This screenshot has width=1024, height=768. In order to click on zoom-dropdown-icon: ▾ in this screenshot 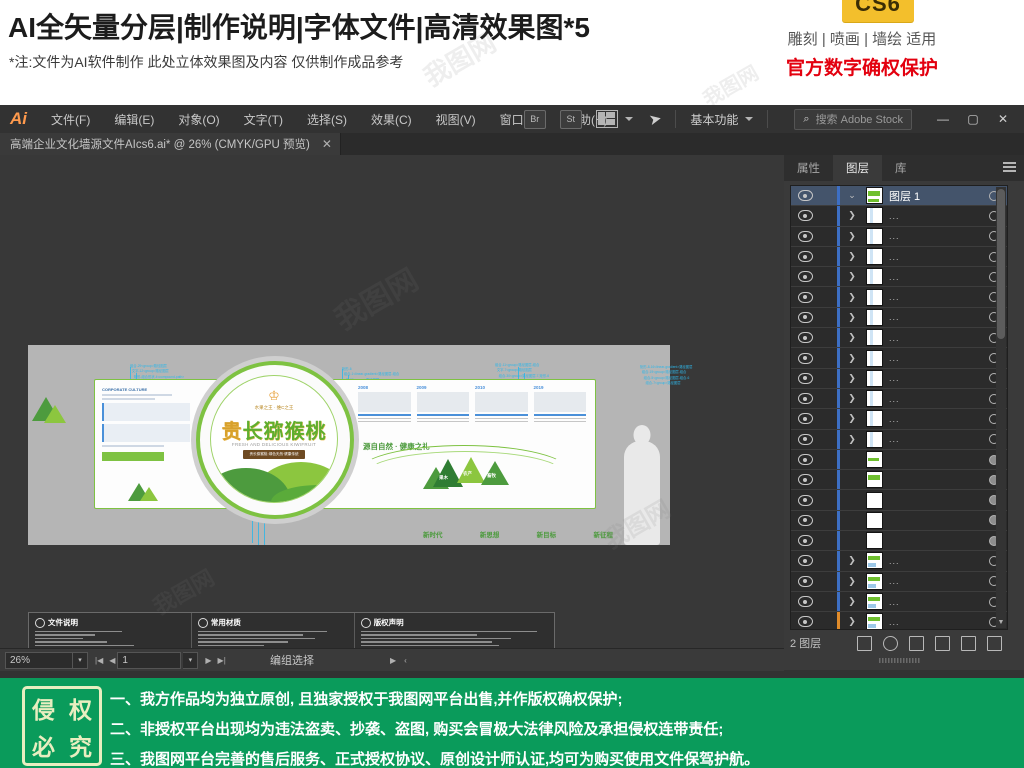, I will do `click(80, 660)`.